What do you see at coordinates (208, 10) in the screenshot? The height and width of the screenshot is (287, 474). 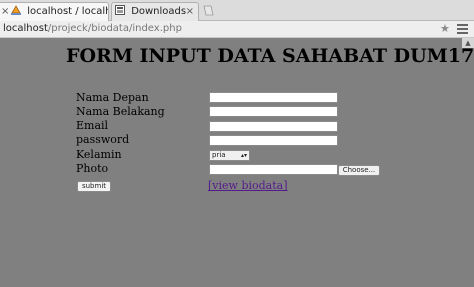 I see `new-tab-icon` at bounding box center [208, 10].